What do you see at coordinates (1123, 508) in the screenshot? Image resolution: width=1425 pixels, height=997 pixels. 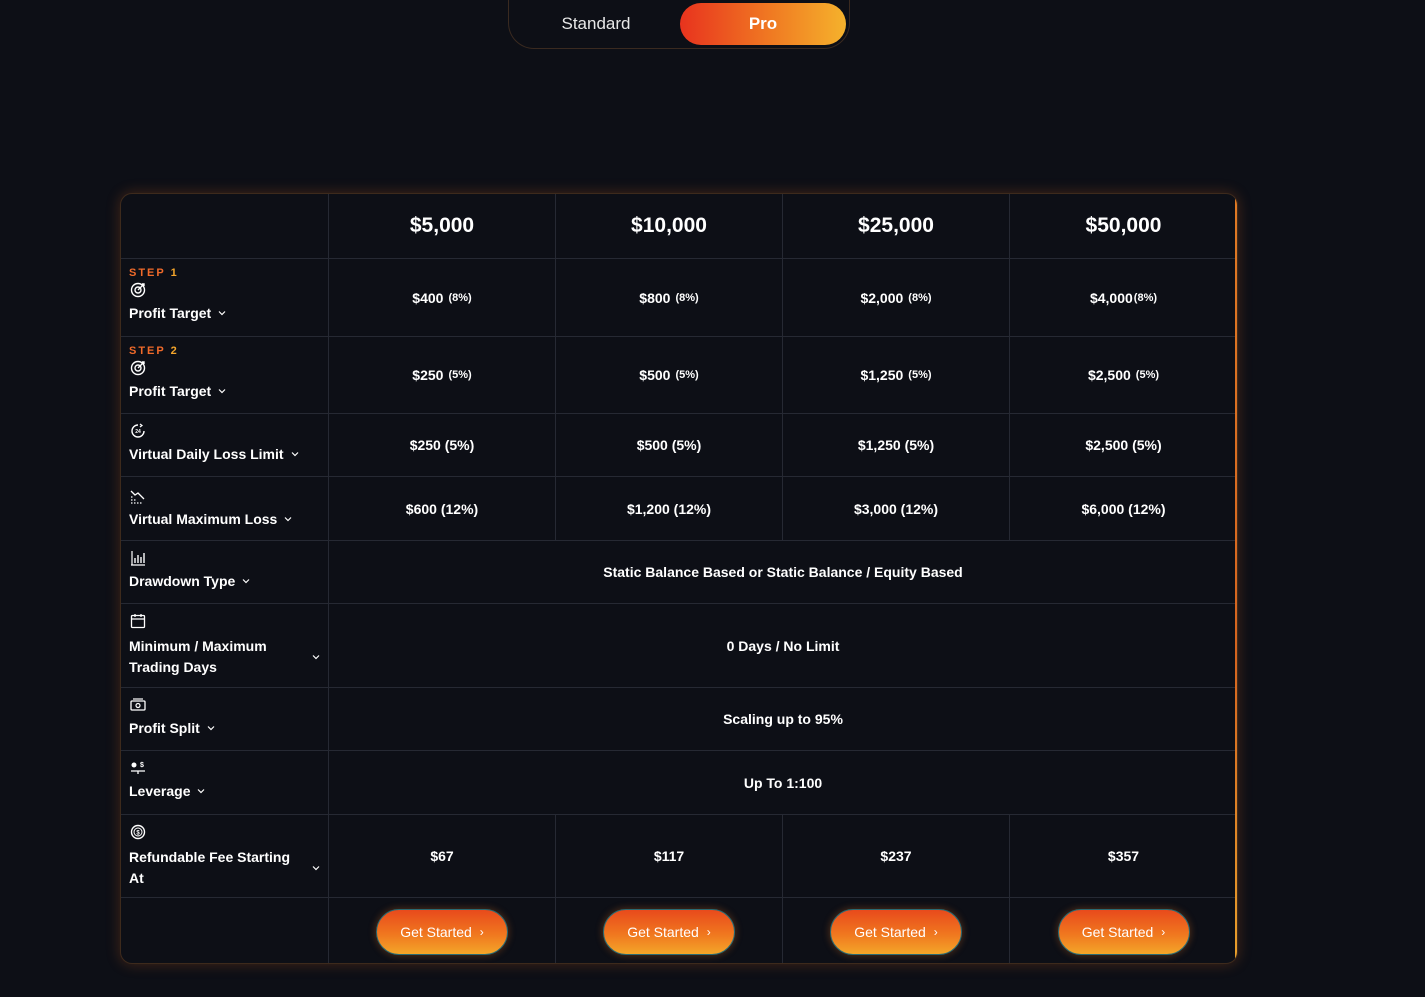 I see `value-cell: $6,000 (12%)` at bounding box center [1123, 508].